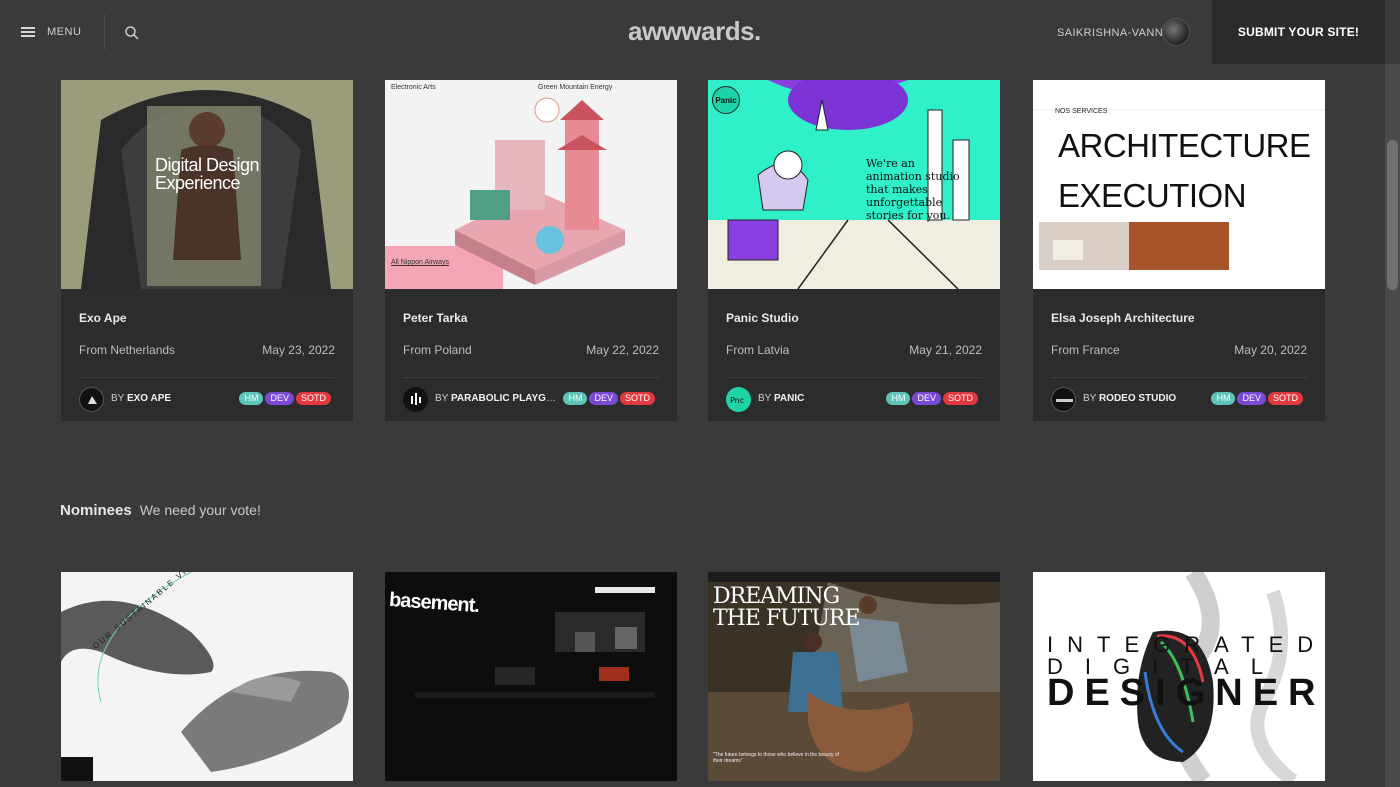 This screenshot has width=1400, height=787. I want to click on menu-button: MENU, so click(51, 32).